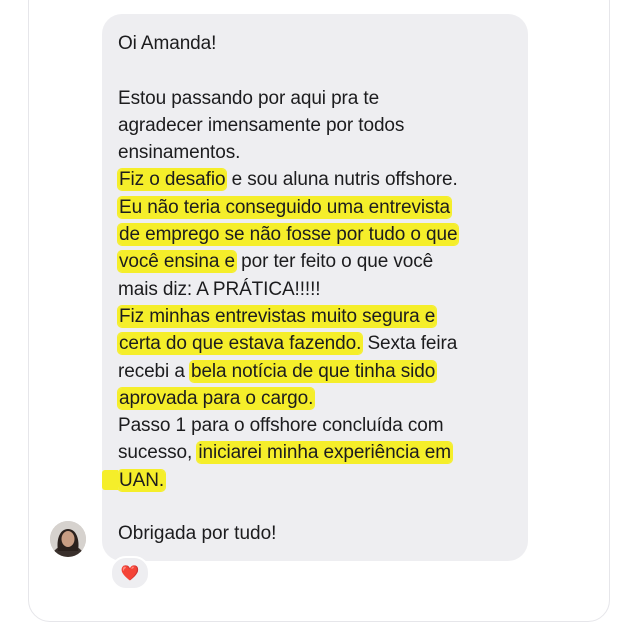 The width and height of the screenshot is (640, 622). I want to click on message-line: Fiz minhas entrevistas muito segura e, so click(320, 316).